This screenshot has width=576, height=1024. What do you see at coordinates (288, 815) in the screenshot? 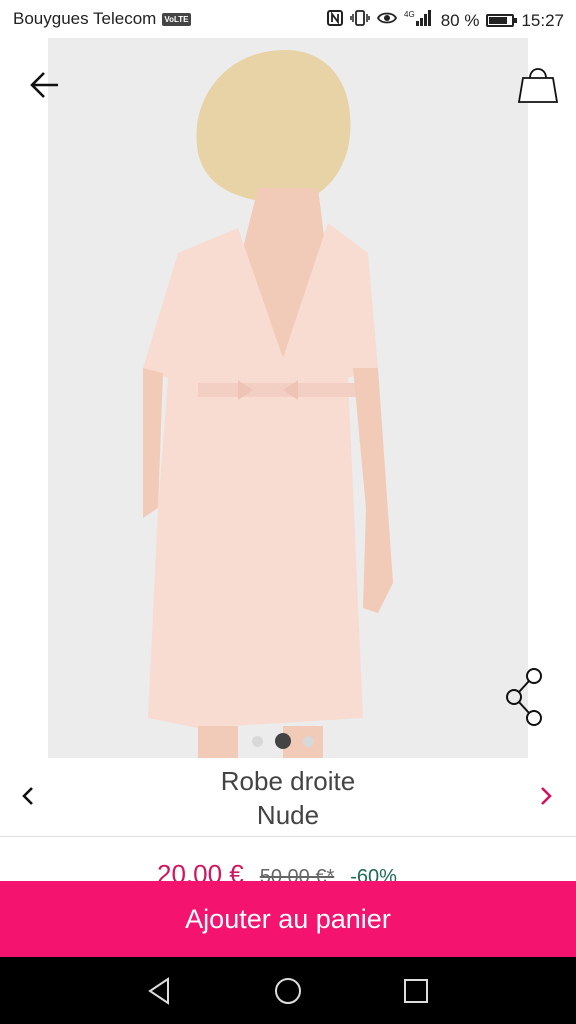
I see `product-color: Nude` at bounding box center [288, 815].